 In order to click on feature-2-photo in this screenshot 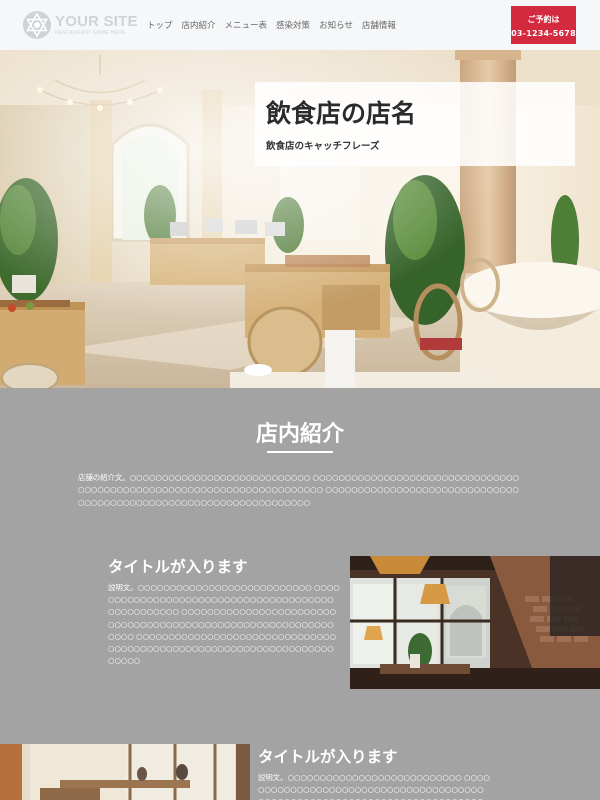, I will do `click(125, 772)`.